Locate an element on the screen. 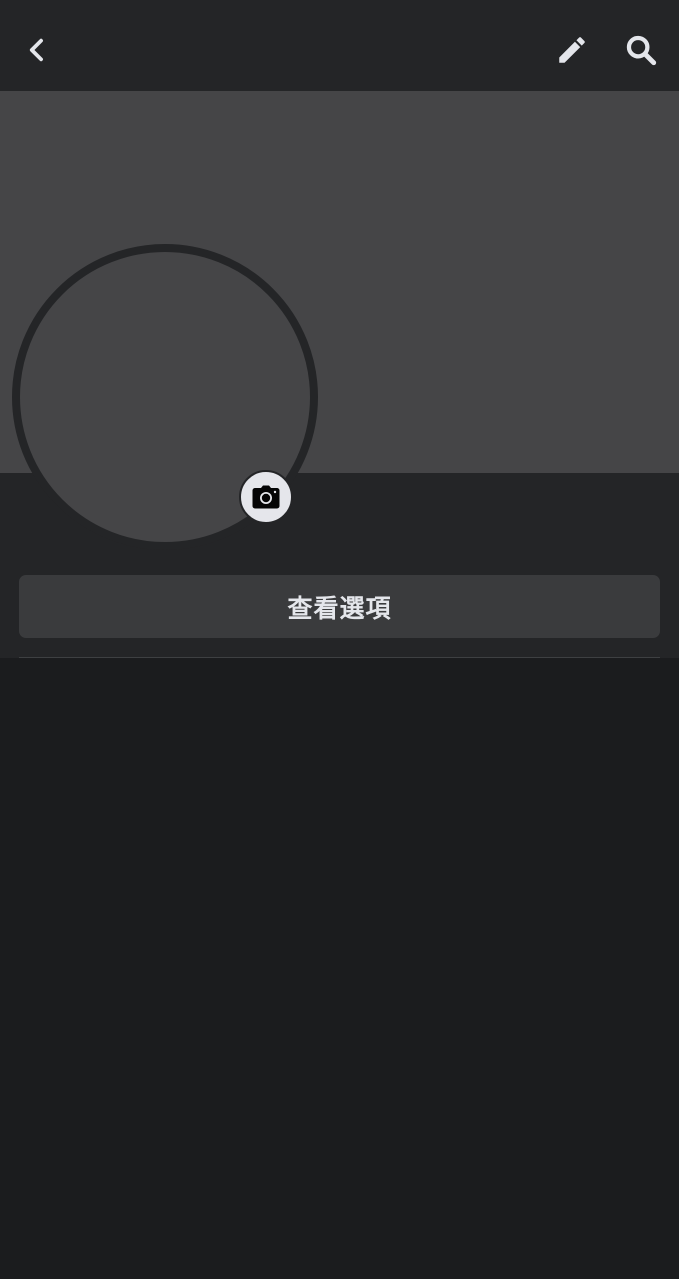  view-options-label: 查看選項 is located at coordinates (339, 608).